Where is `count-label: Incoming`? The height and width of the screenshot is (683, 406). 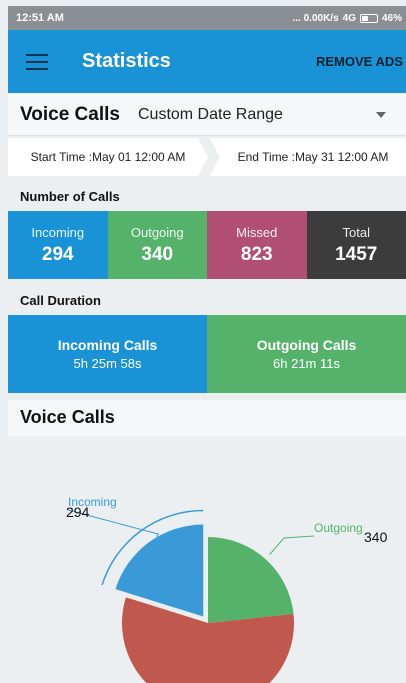
count-label: Incoming is located at coordinates (58, 232).